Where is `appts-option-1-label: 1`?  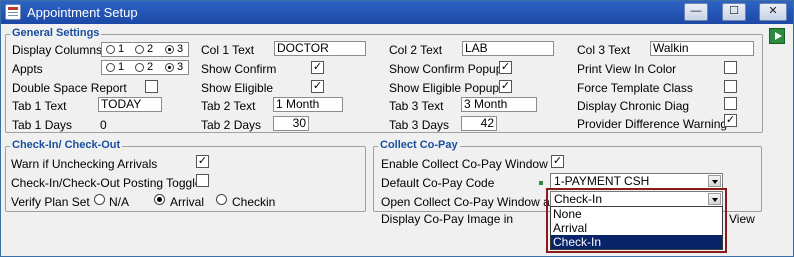
appts-option-1-label: 1 is located at coordinates (121, 67).